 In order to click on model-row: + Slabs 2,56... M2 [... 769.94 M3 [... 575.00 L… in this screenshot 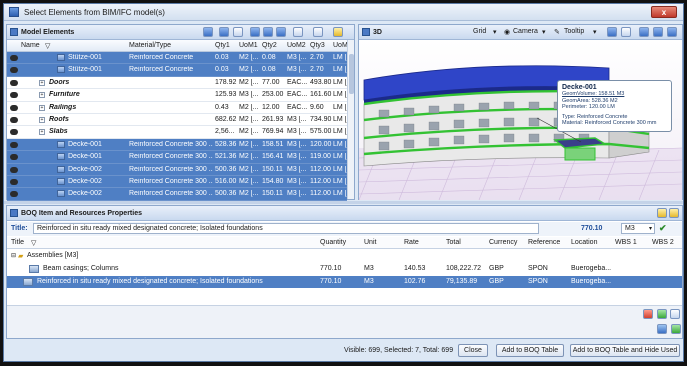, I will do `click(177, 132)`.